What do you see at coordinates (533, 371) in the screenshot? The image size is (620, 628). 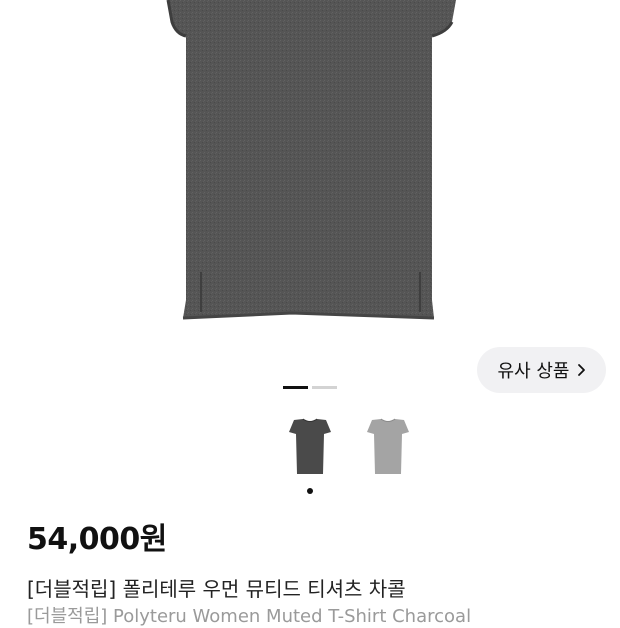 I see `similar-products-label: 유사 상품` at bounding box center [533, 371].